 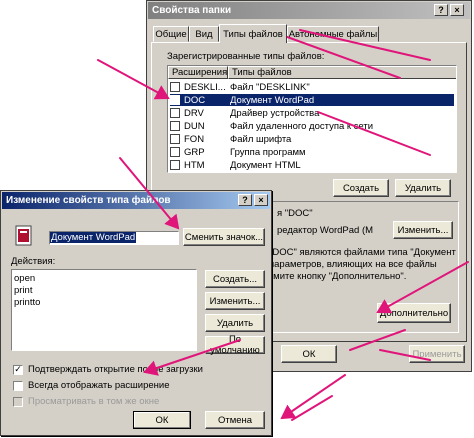 I want to click on arrow-from-advanced, so click(x=377, y=340).